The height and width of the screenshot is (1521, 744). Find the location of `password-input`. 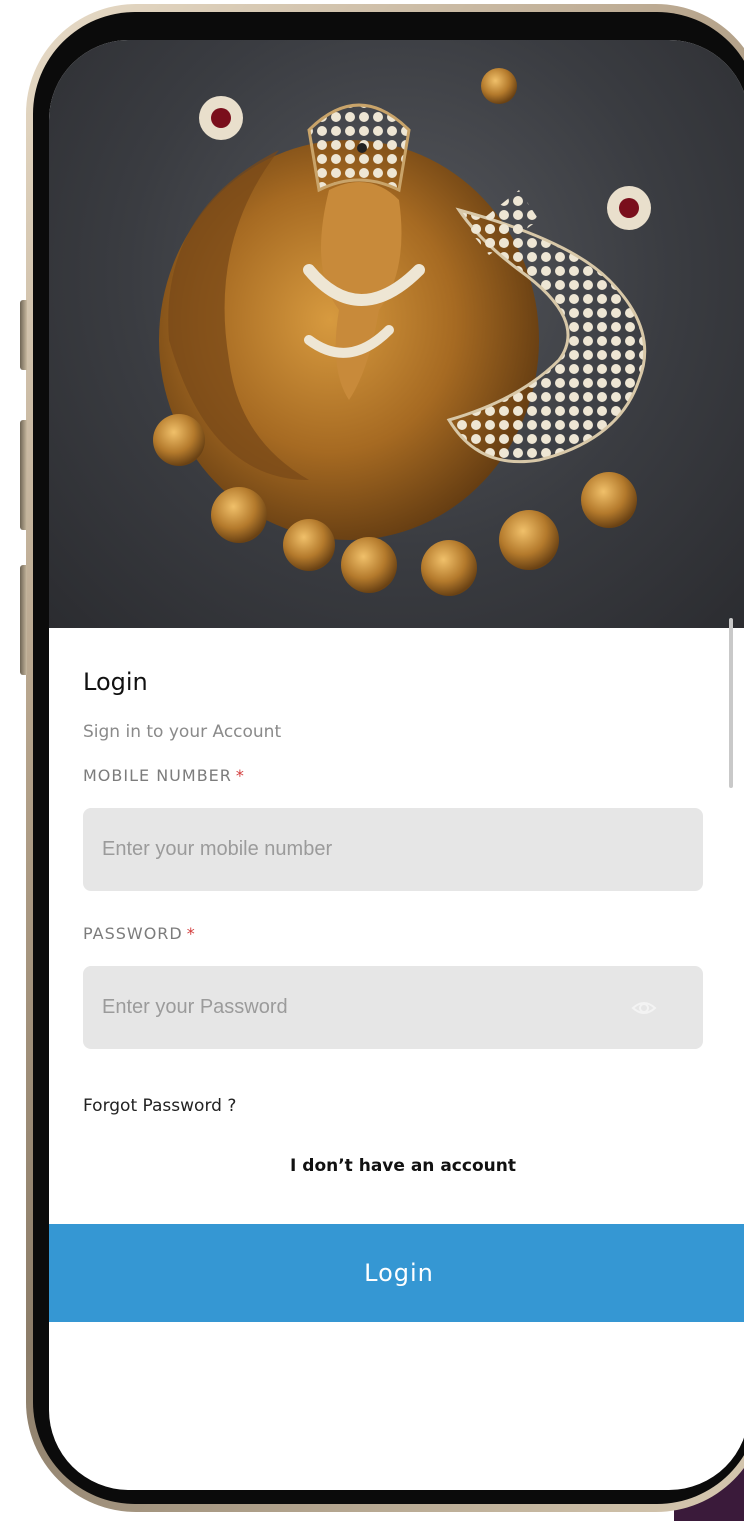

password-input is located at coordinates (362, 1007).